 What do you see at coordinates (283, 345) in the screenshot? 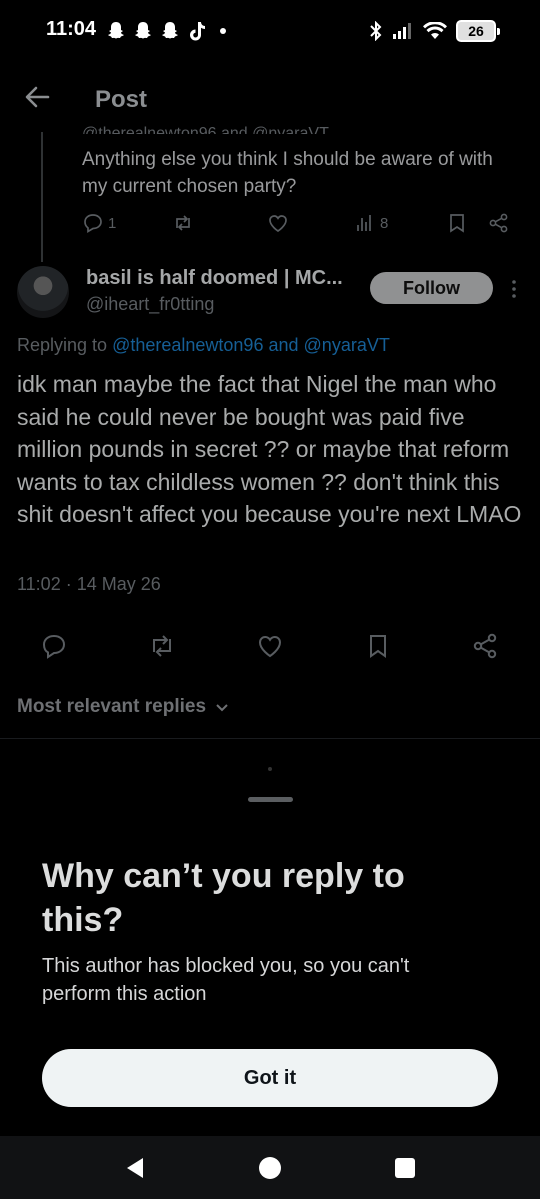
I see `mention-join: and` at bounding box center [283, 345].